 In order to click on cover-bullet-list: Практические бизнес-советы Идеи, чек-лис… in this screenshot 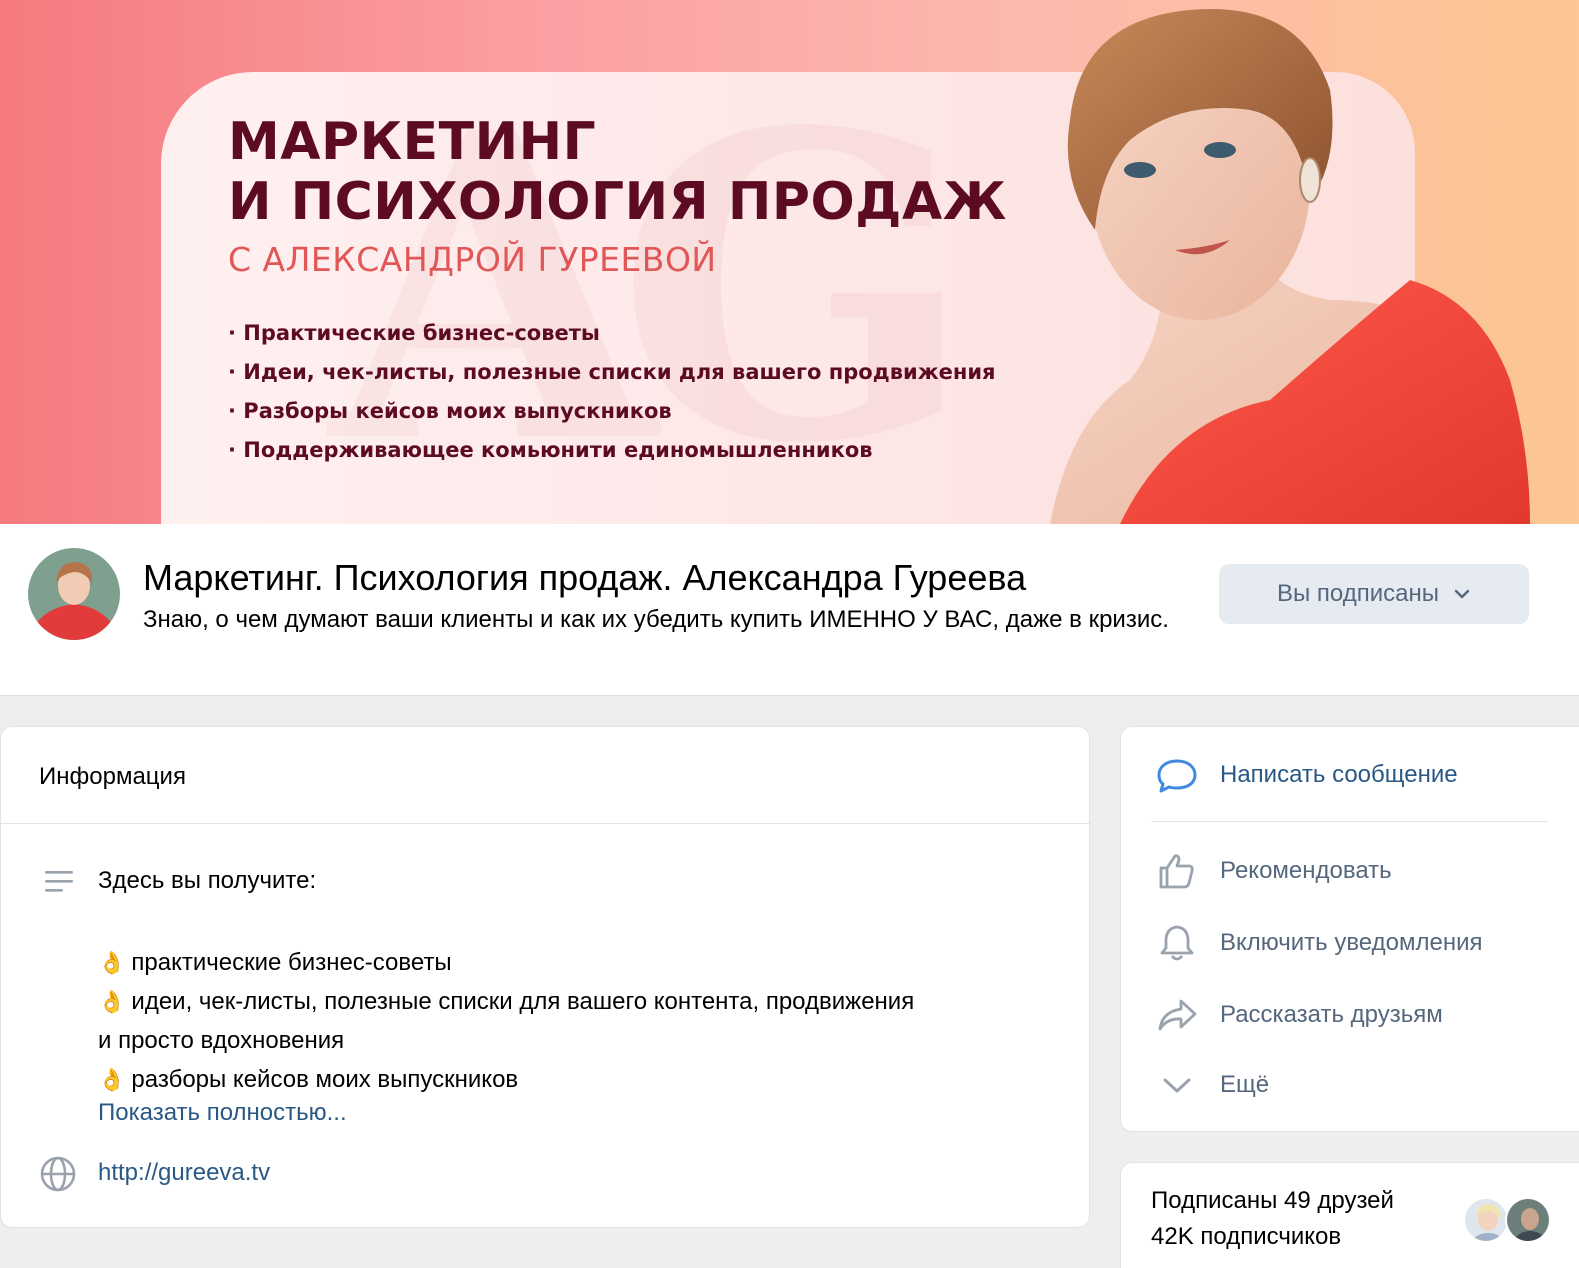, I will do `click(612, 392)`.